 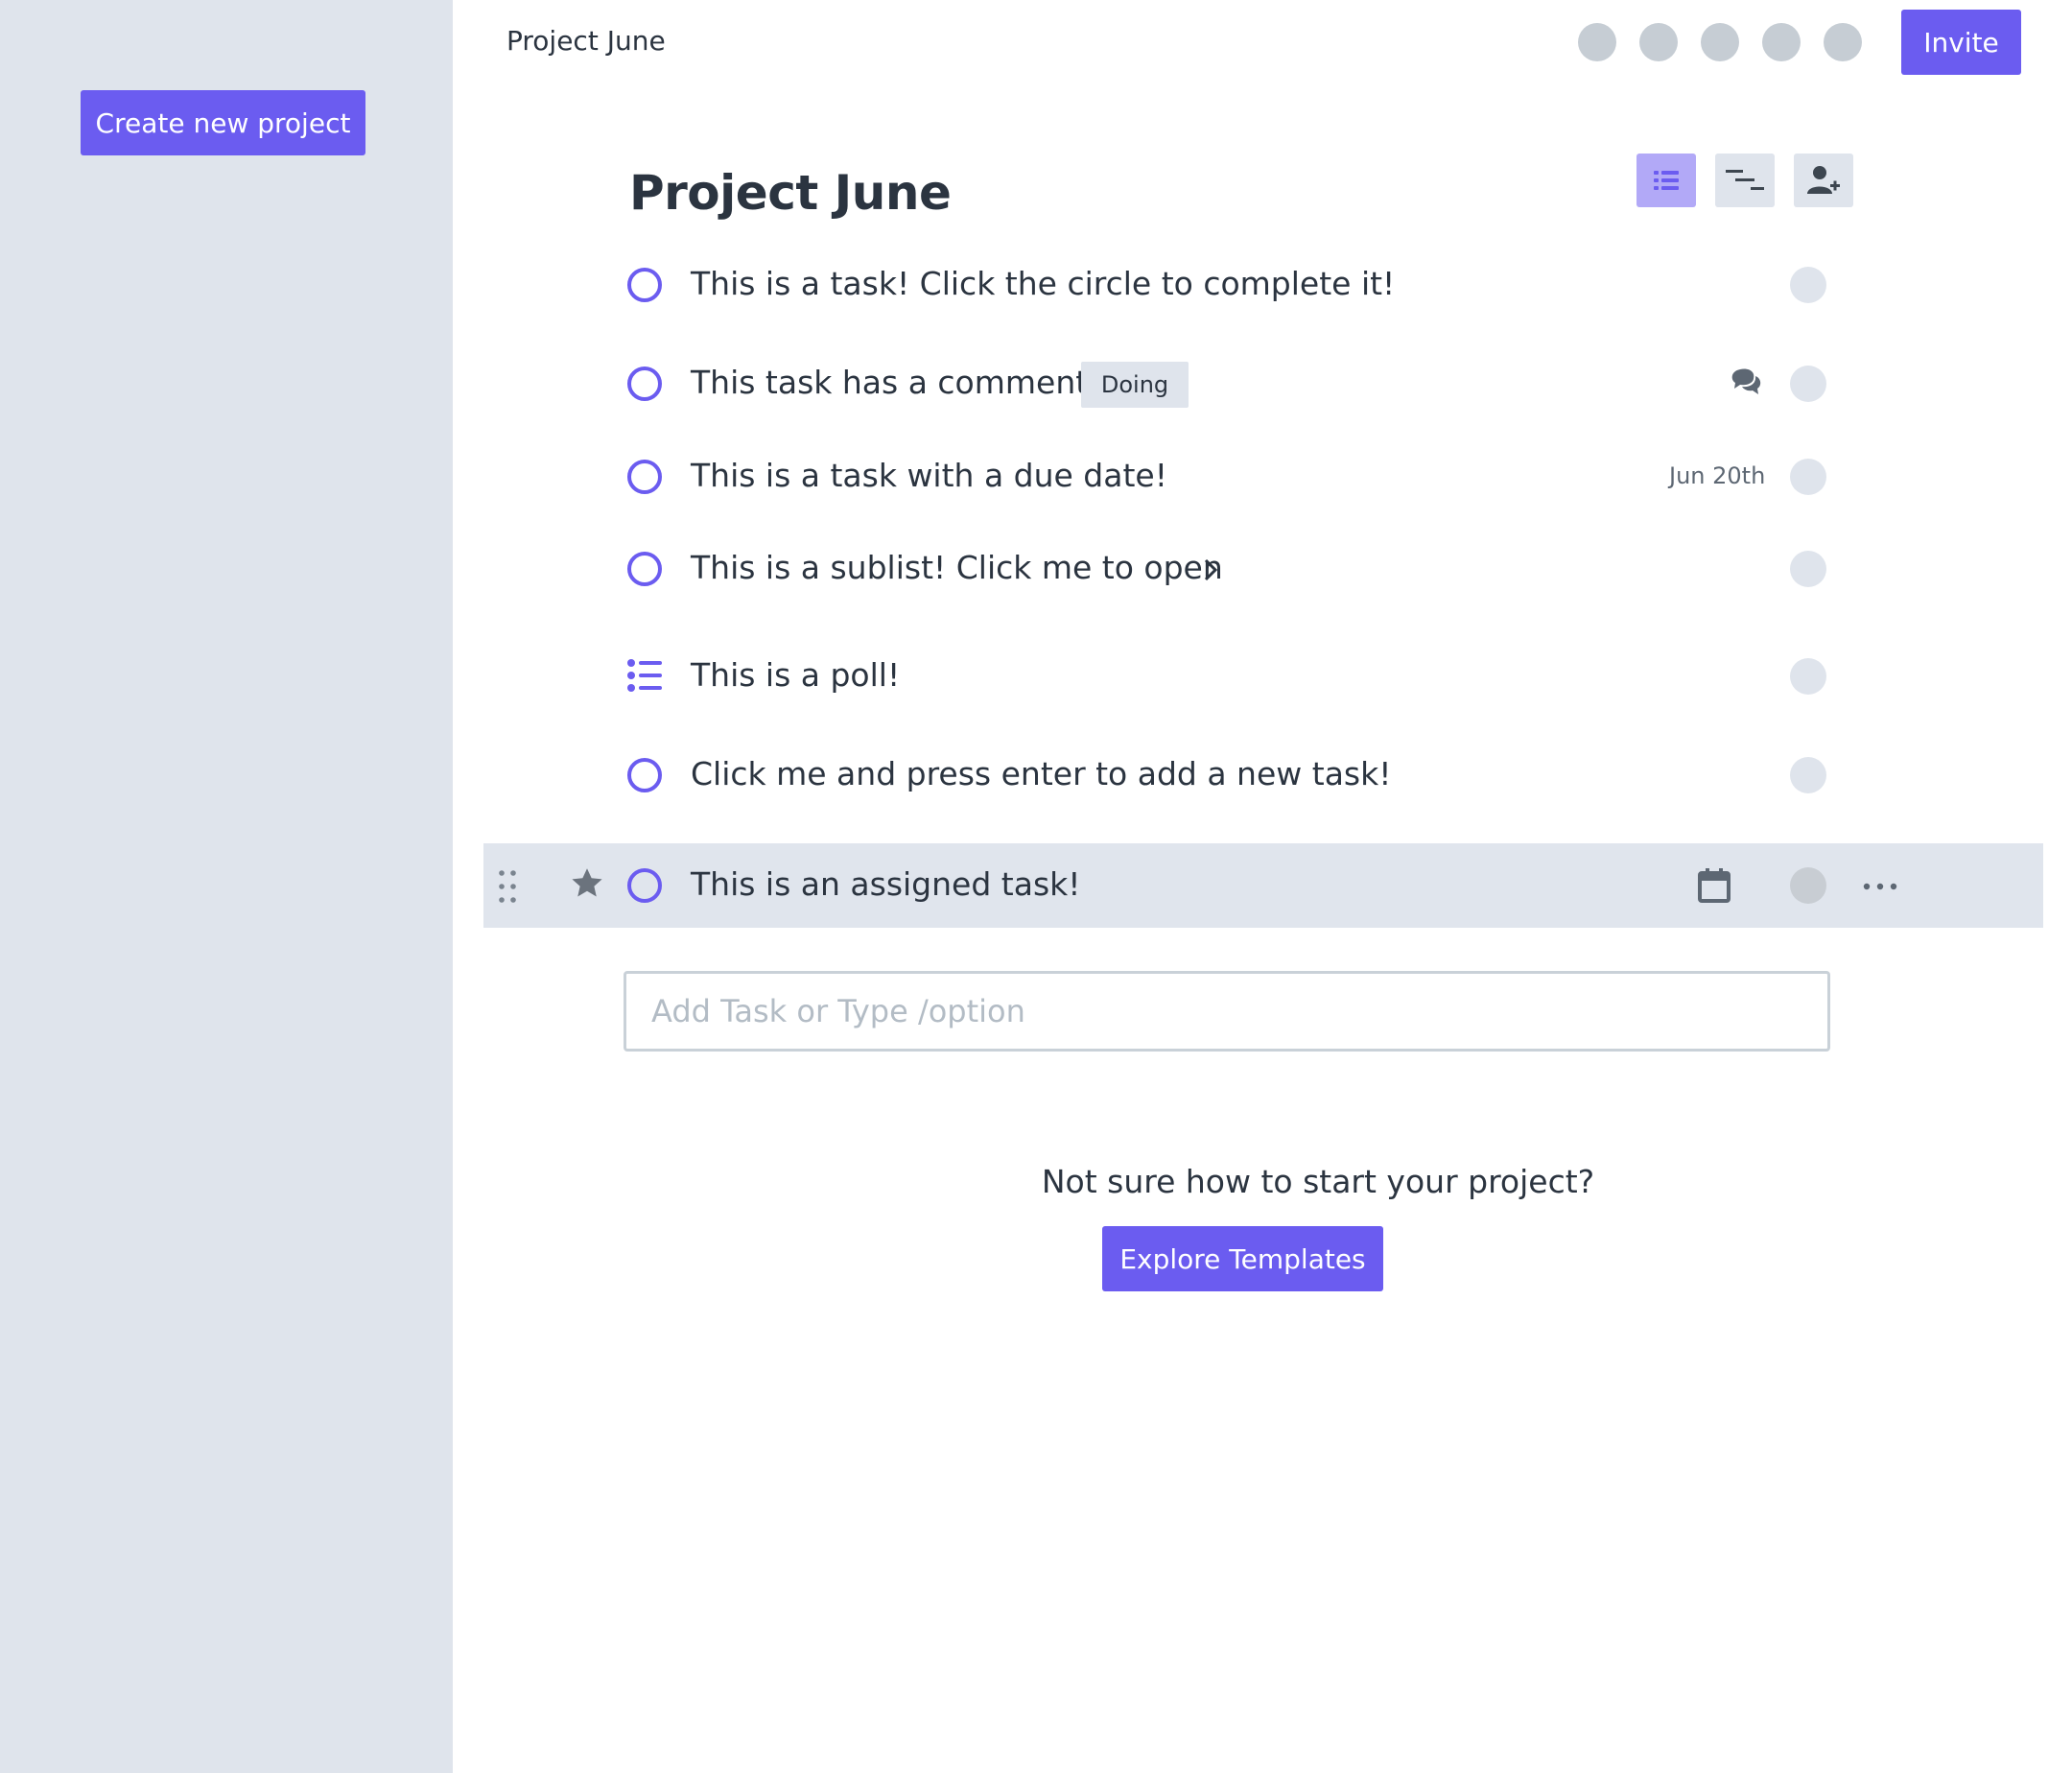 I want to click on list-view-button, so click(x=1666, y=181).